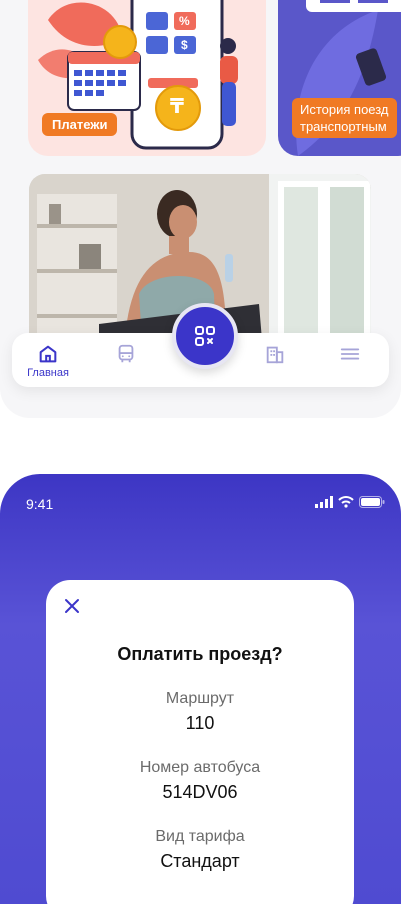 The image size is (401, 904). Describe the element at coordinates (184, 21) in the screenshot. I see `percent-symbol: %` at that location.